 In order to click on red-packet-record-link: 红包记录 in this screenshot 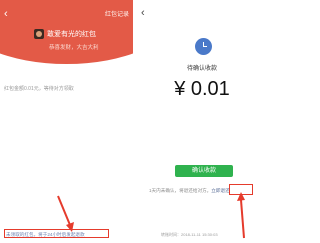, I will do `click(117, 13)`.